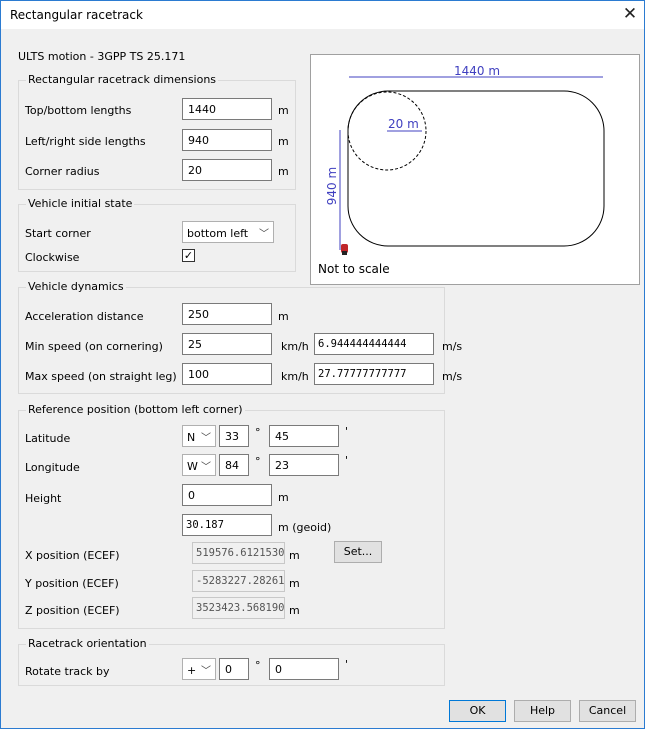  Describe the element at coordinates (199, 669) in the screenshot. I see `rotate-sign-select: + ﹀` at that location.